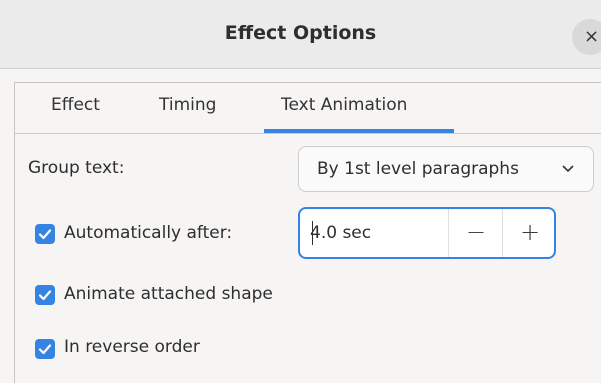  What do you see at coordinates (568, 169) in the screenshot?
I see `chevron-down-icon` at bounding box center [568, 169].